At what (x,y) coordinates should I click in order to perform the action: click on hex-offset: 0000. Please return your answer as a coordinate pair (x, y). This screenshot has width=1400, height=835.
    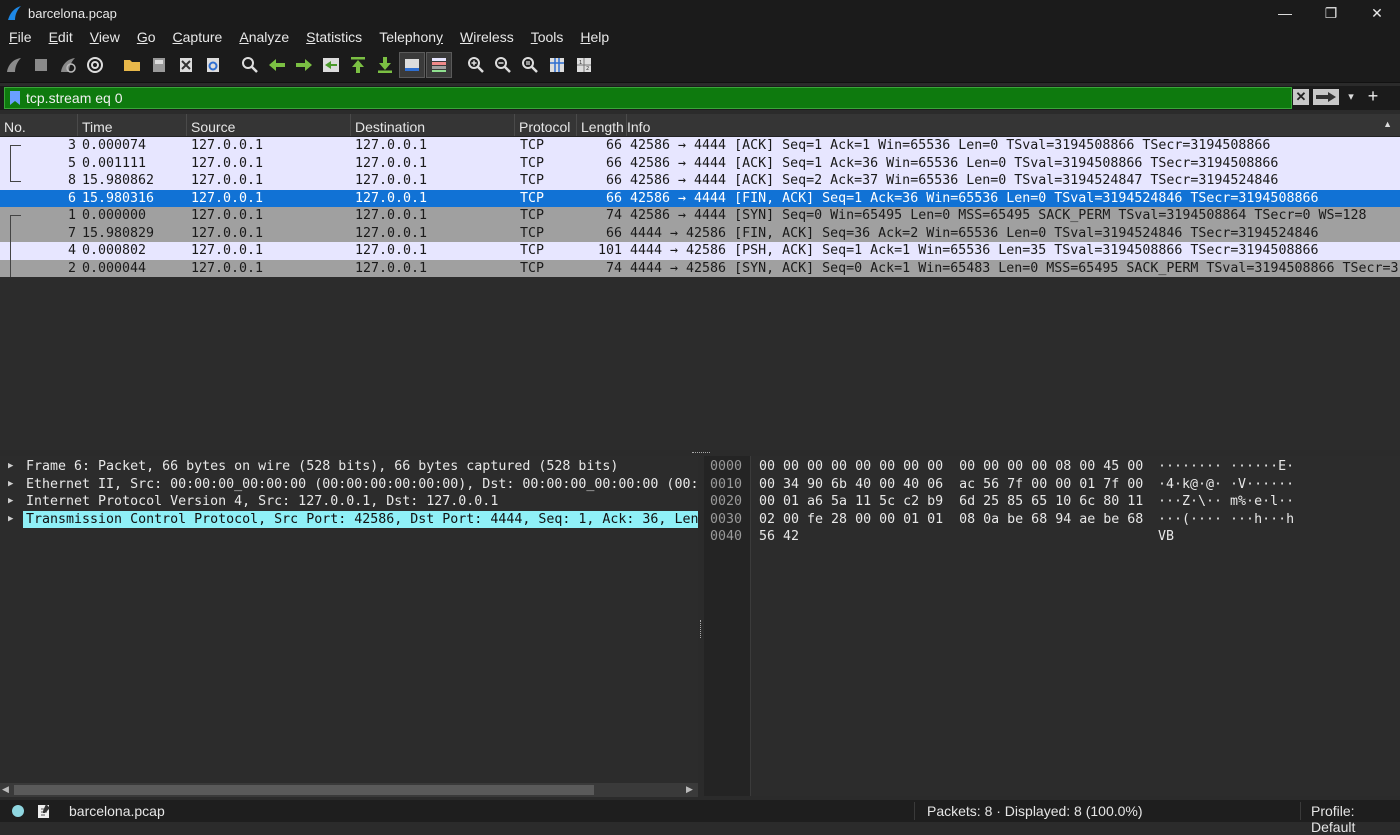
    Looking at the image, I should click on (726, 466).